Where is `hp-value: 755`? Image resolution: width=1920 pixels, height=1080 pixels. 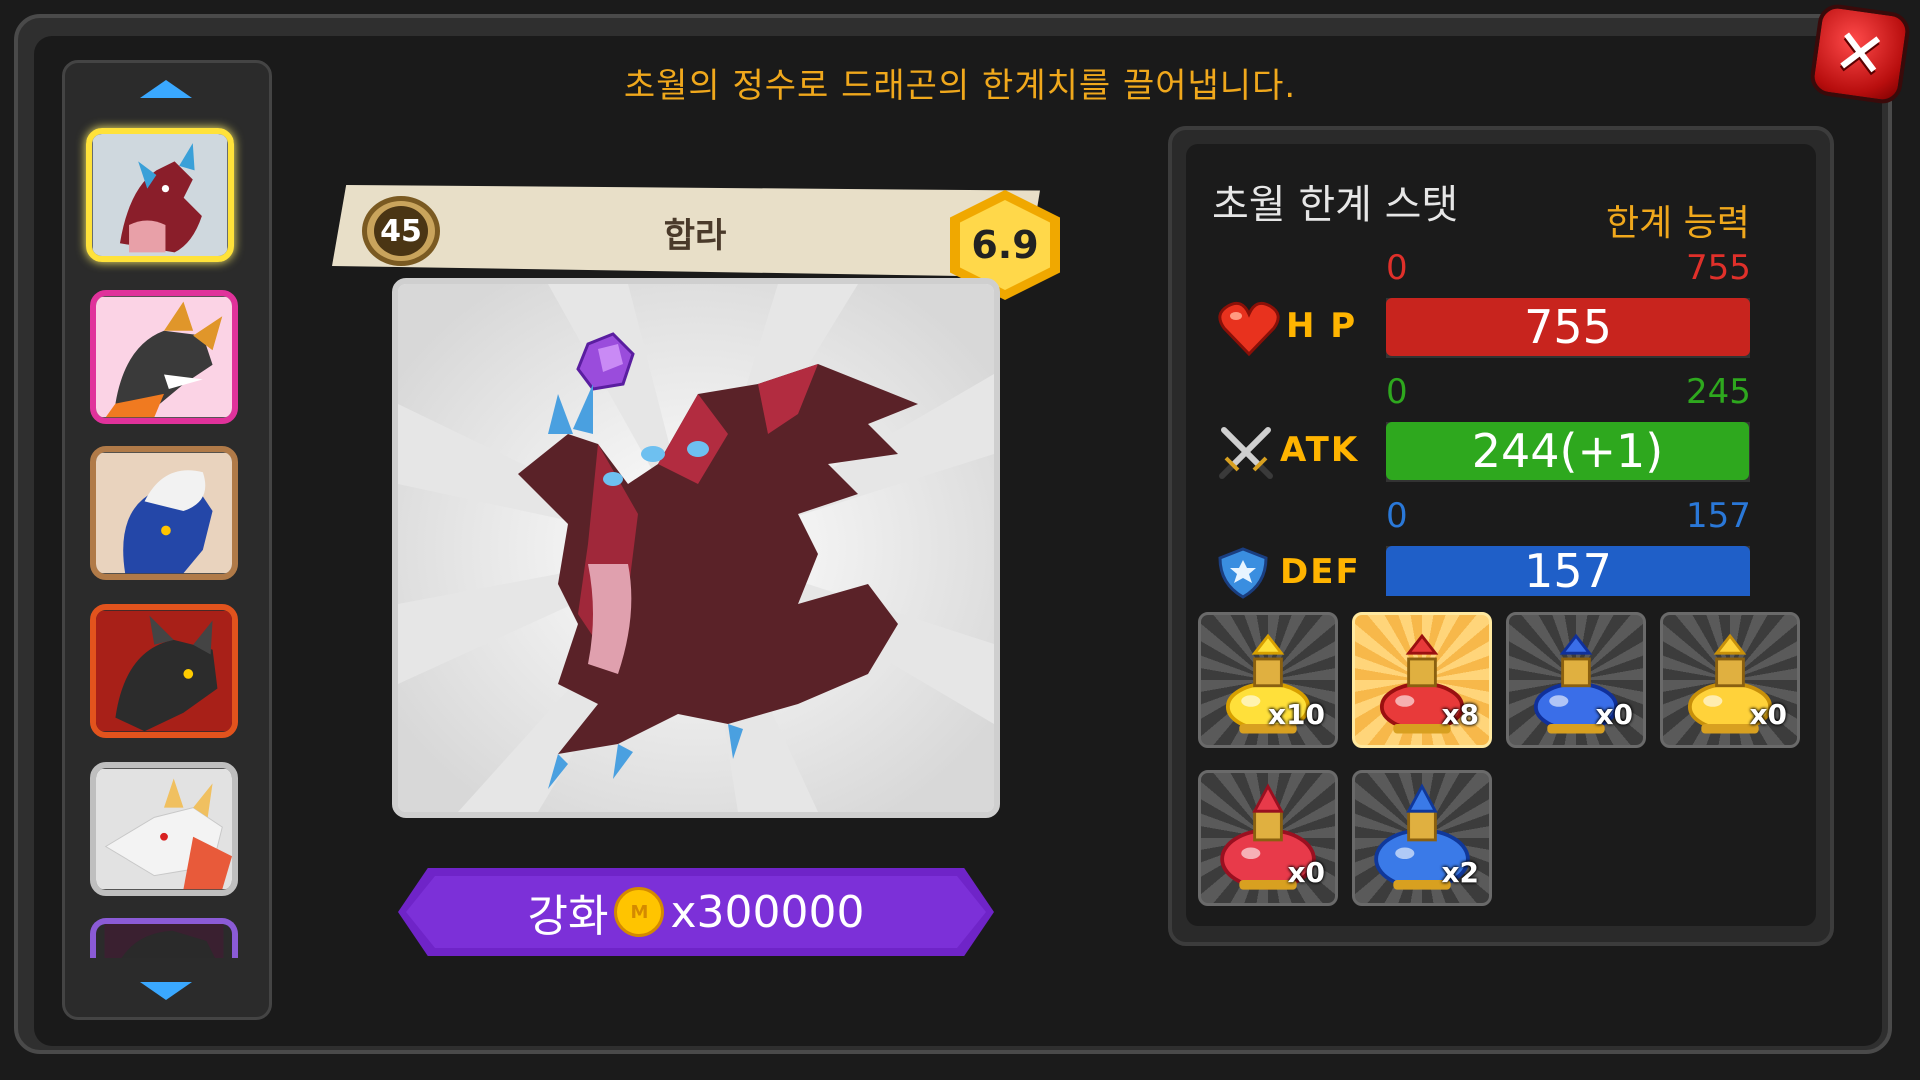
hp-value: 755 is located at coordinates (1568, 327).